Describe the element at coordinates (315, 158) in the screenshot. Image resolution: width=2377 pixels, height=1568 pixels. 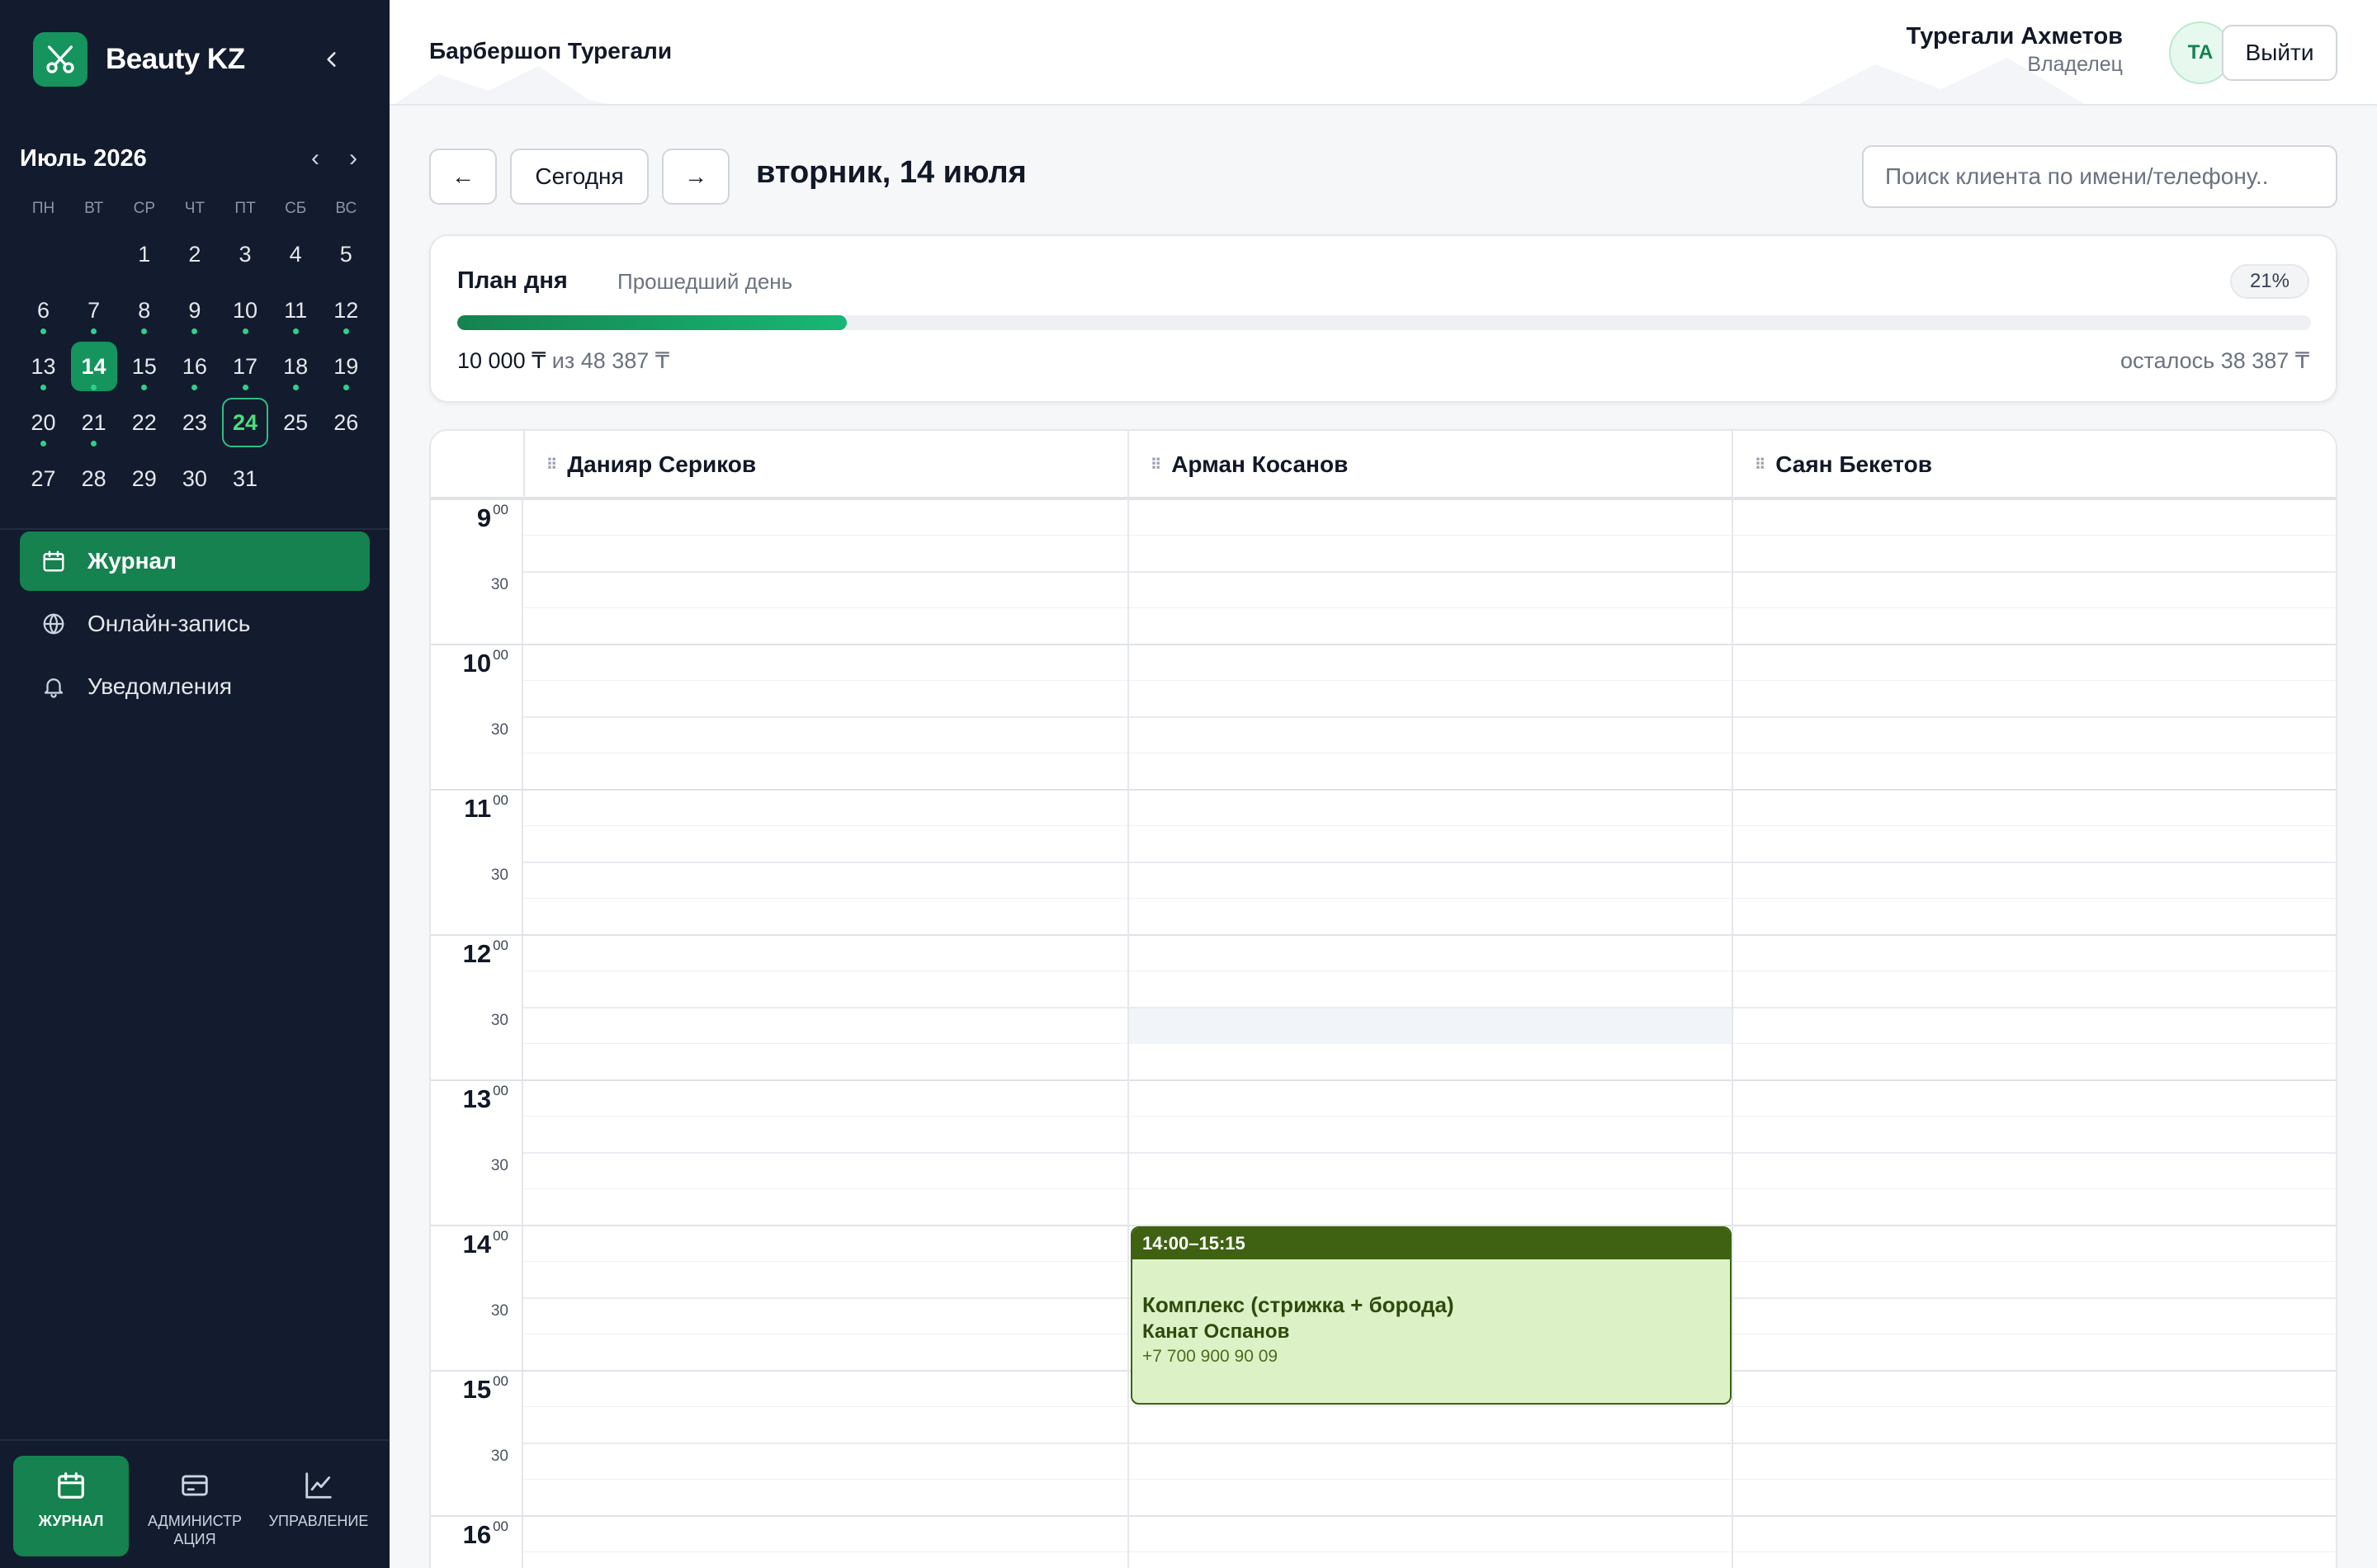
I see `calendar-prev-month-button: ‹` at that location.